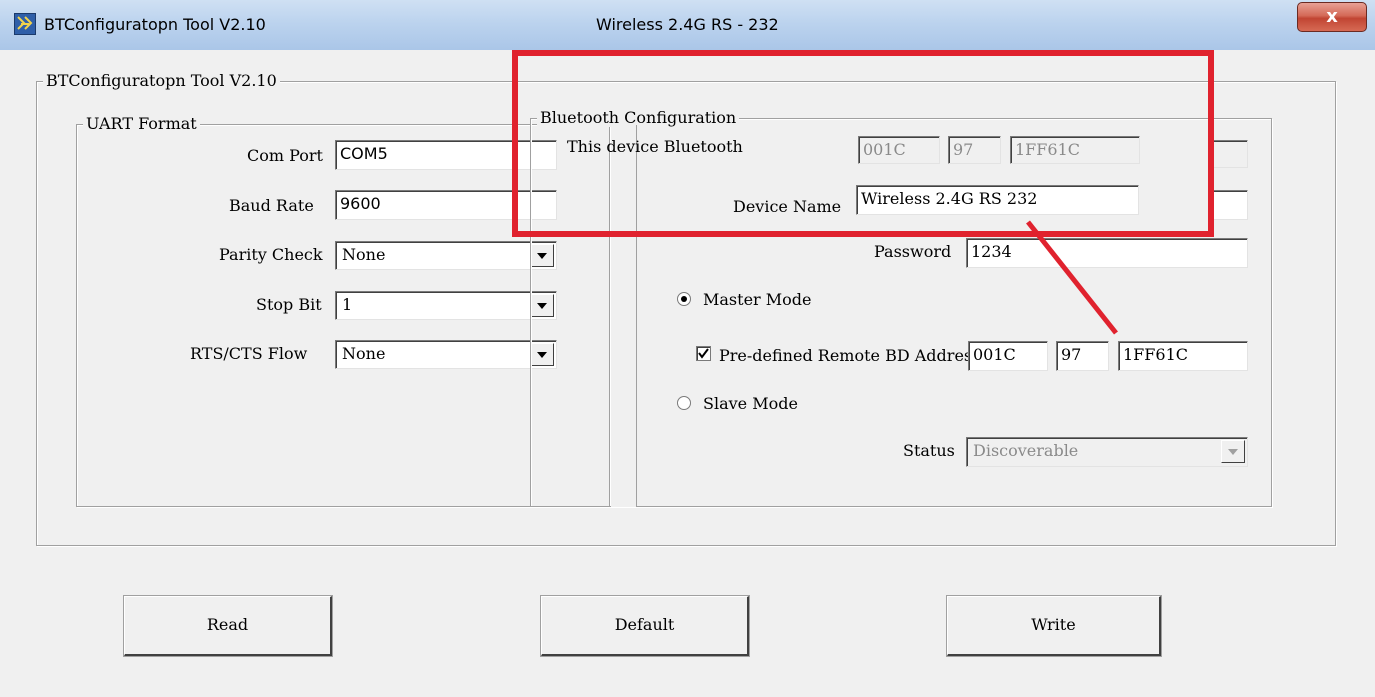 Image resolution: width=1375 pixels, height=697 pixels. I want to click on rts-cts-flow-label: RTS/CTS Flow, so click(249, 353).